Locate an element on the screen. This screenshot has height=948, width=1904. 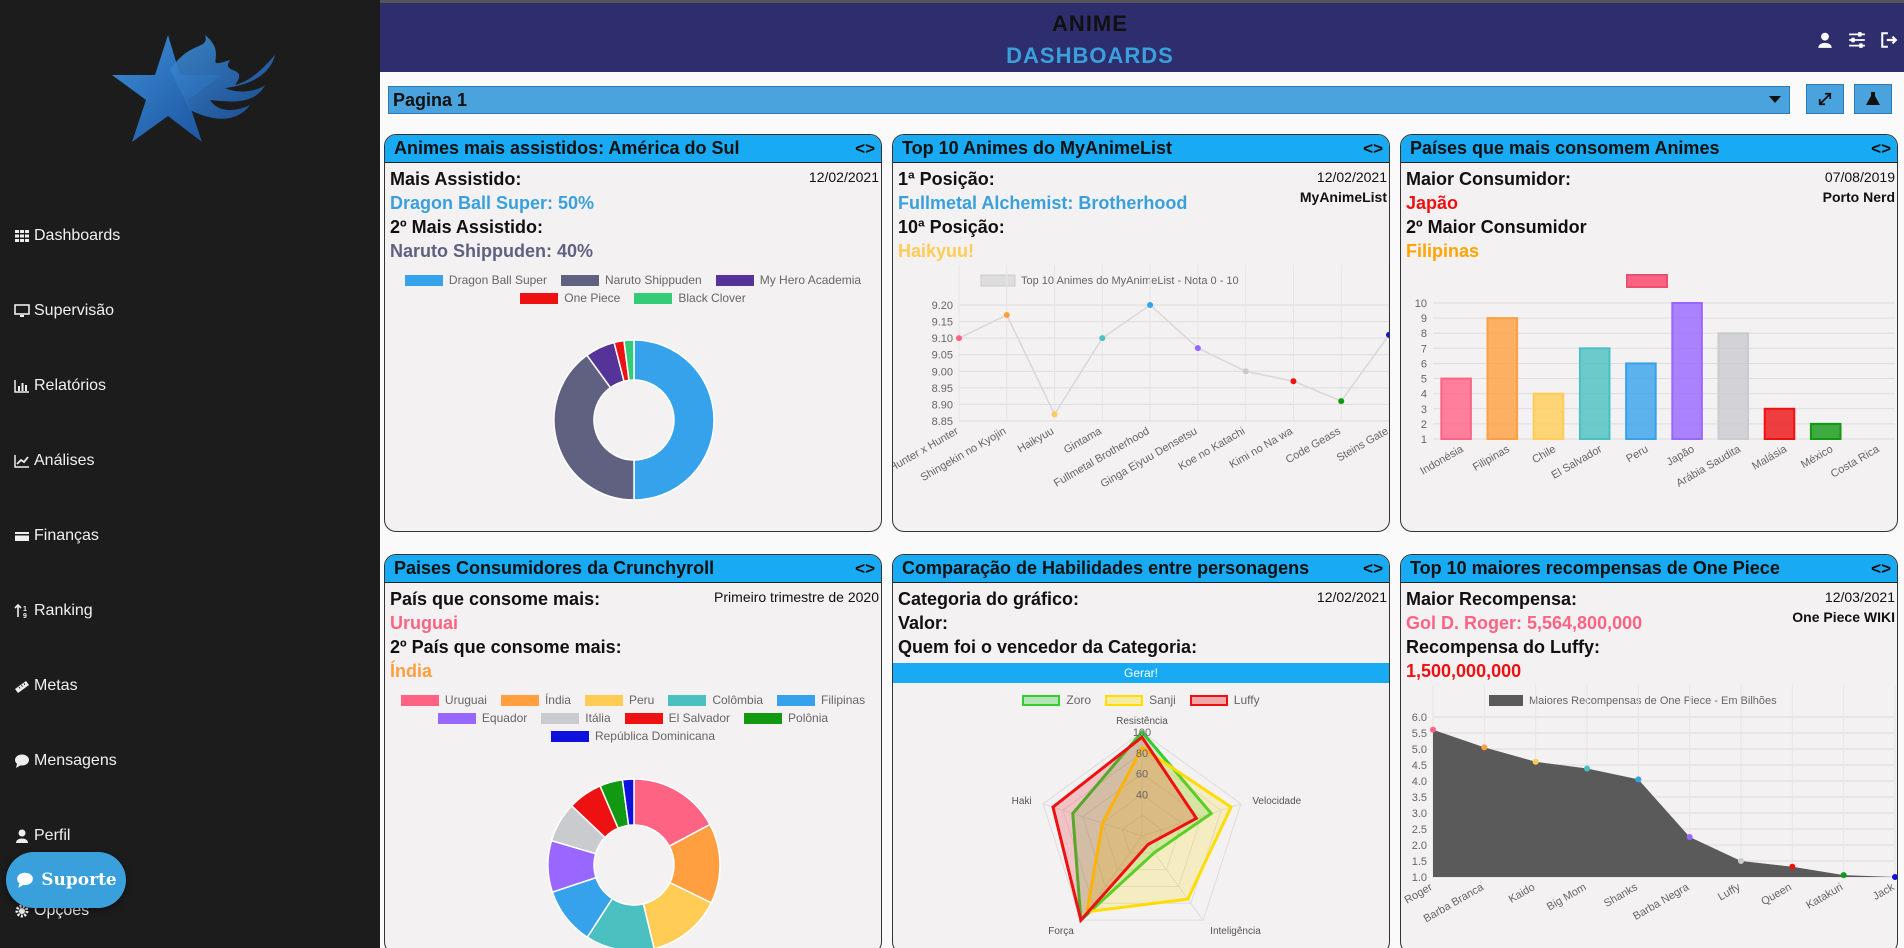
label-primeira-posicao: 1ª Posição: is located at coordinates (946, 179).